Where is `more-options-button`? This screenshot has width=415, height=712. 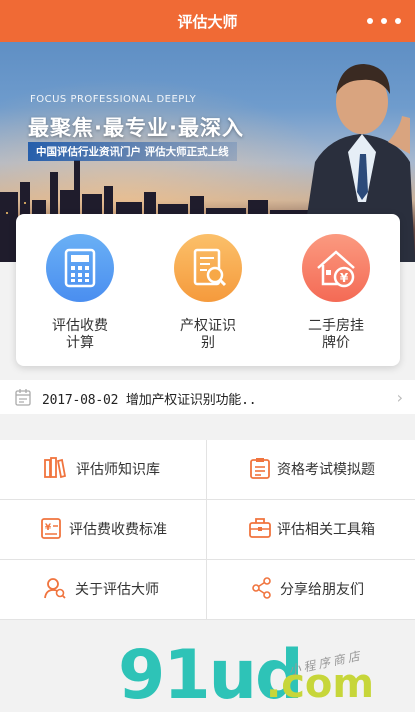
more-options-button is located at coordinates (384, 21).